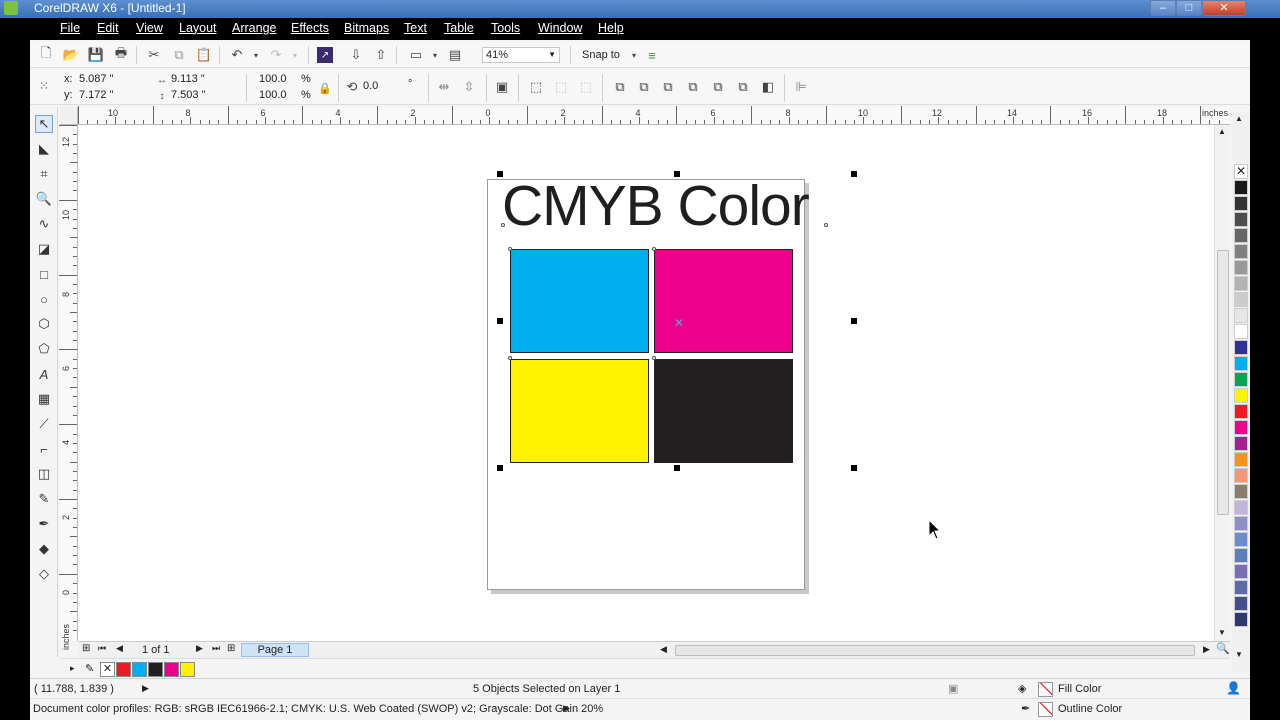 This screenshot has width=1280, height=720. What do you see at coordinates (502, 87) in the screenshot?
I see `arrange-icon: ▣` at bounding box center [502, 87].